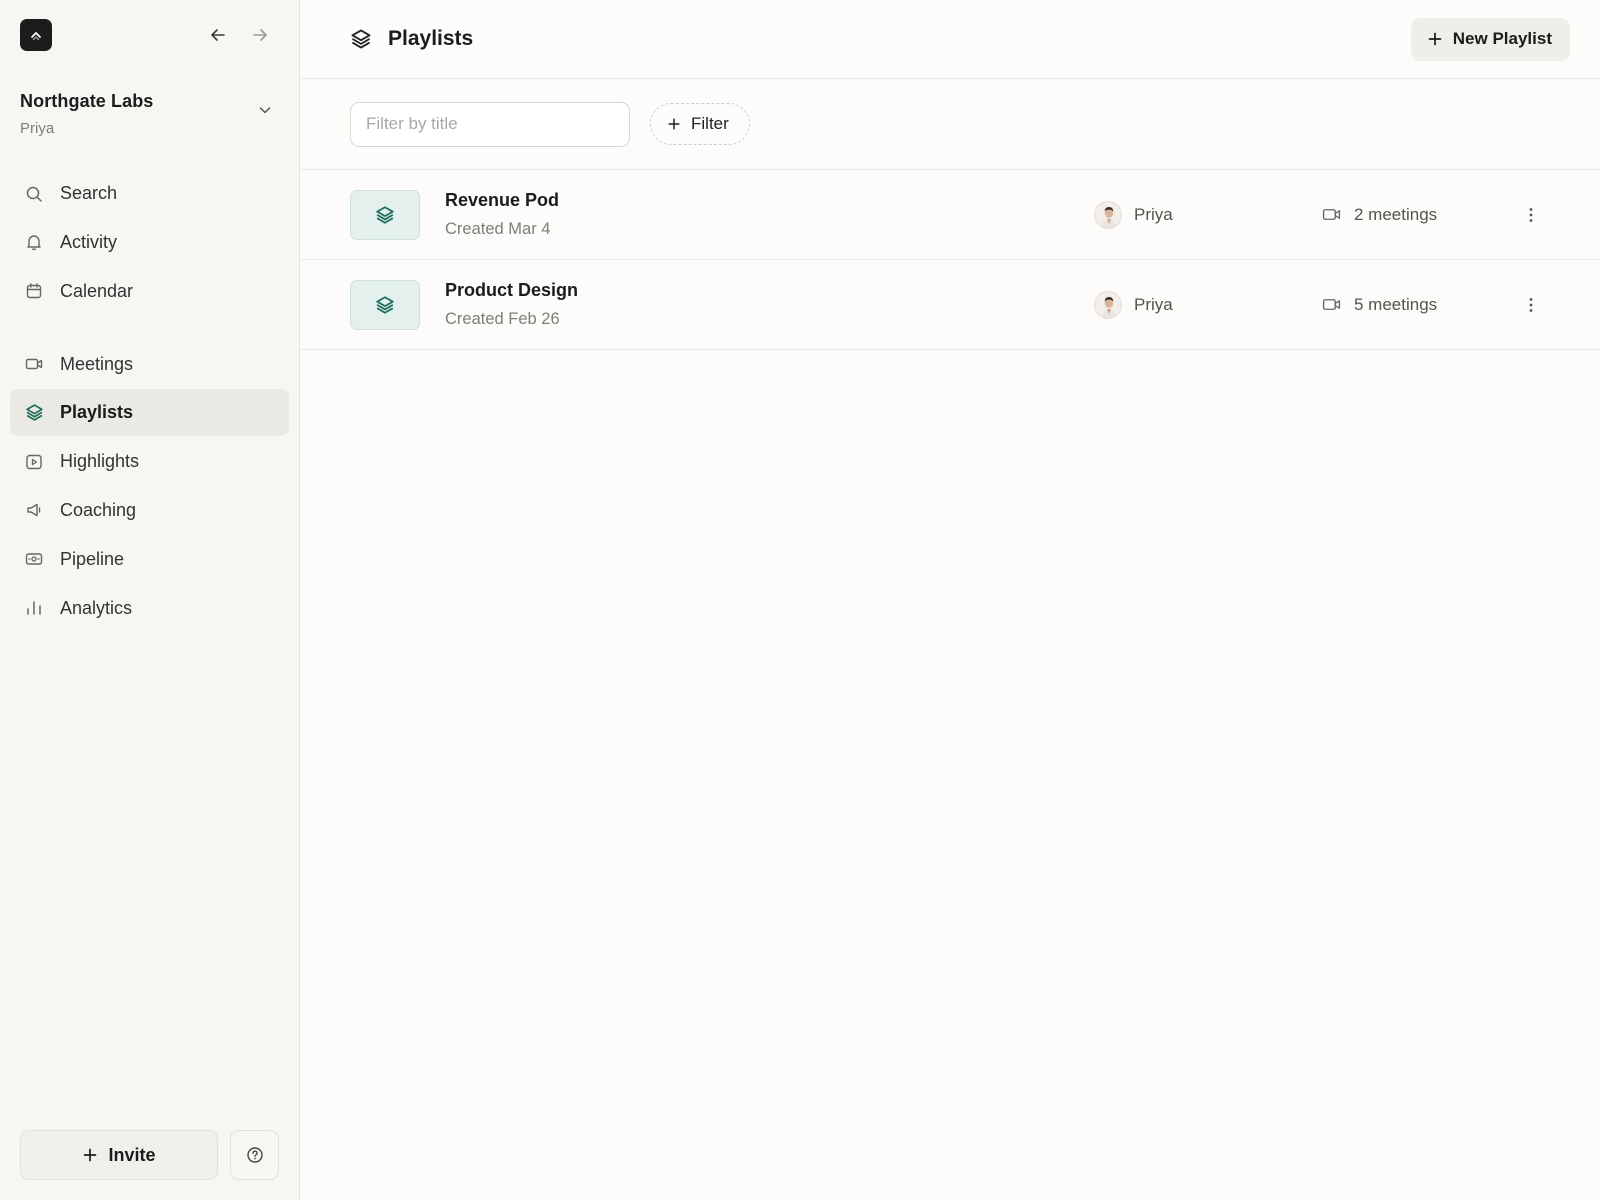  What do you see at coordinates (100, 461) in the screenshot?
I see `sidebar-item-label: Highlights` at bounding box center [100, 461].